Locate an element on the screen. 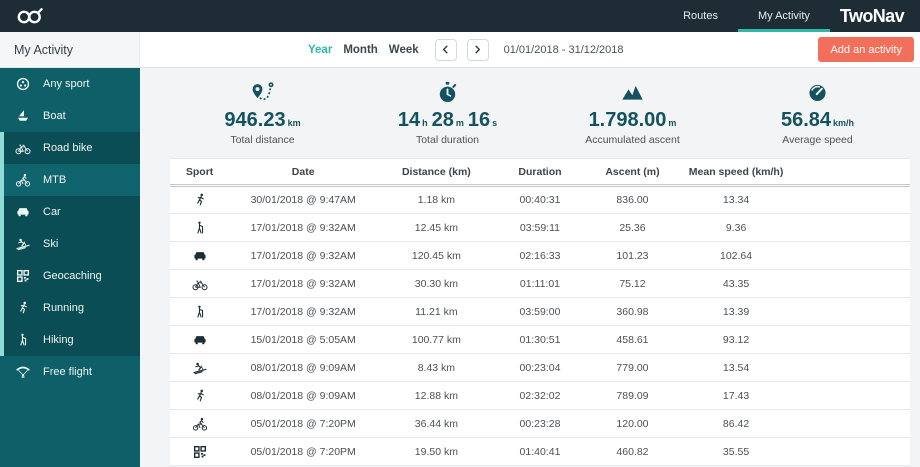 The width and height of the screenshot is (920, 467). sidebar-sport-label: Ski is located at coordinates (51, 244).